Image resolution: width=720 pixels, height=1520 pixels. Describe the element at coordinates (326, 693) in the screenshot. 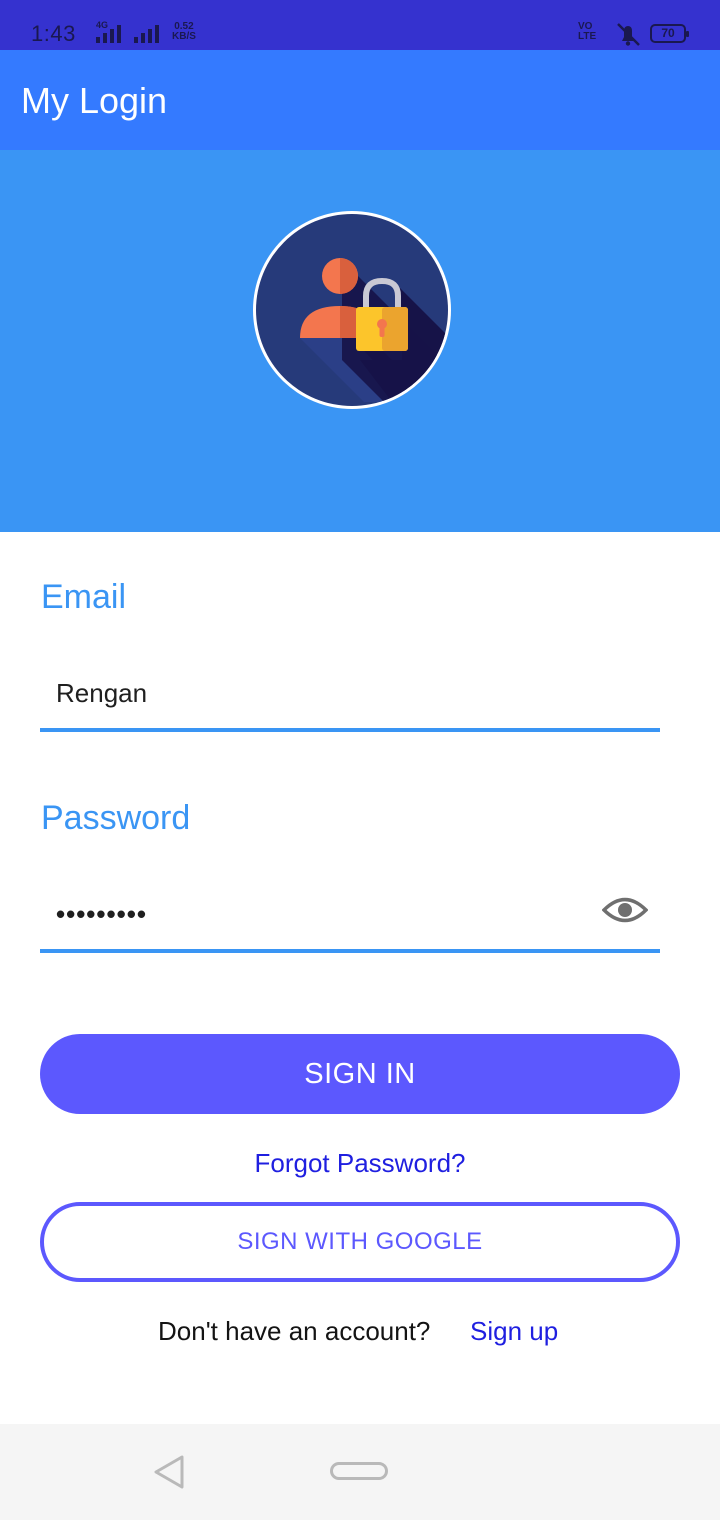

I see `email-field` at that location.